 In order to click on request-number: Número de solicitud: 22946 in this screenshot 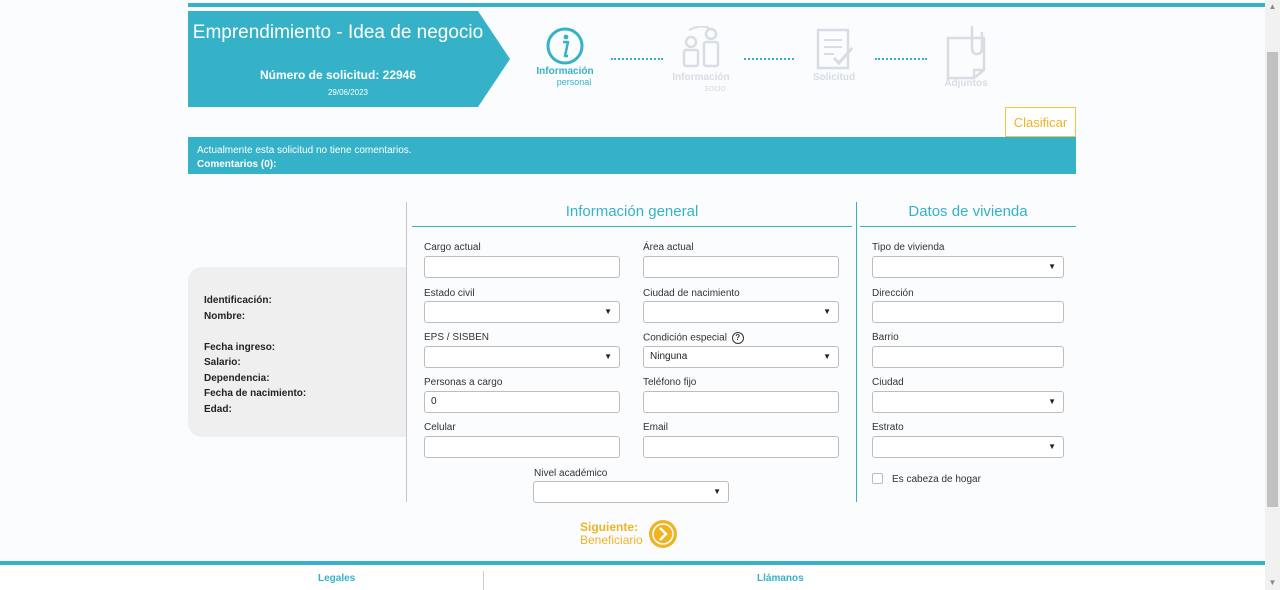, I will do `click(338, 75)`.